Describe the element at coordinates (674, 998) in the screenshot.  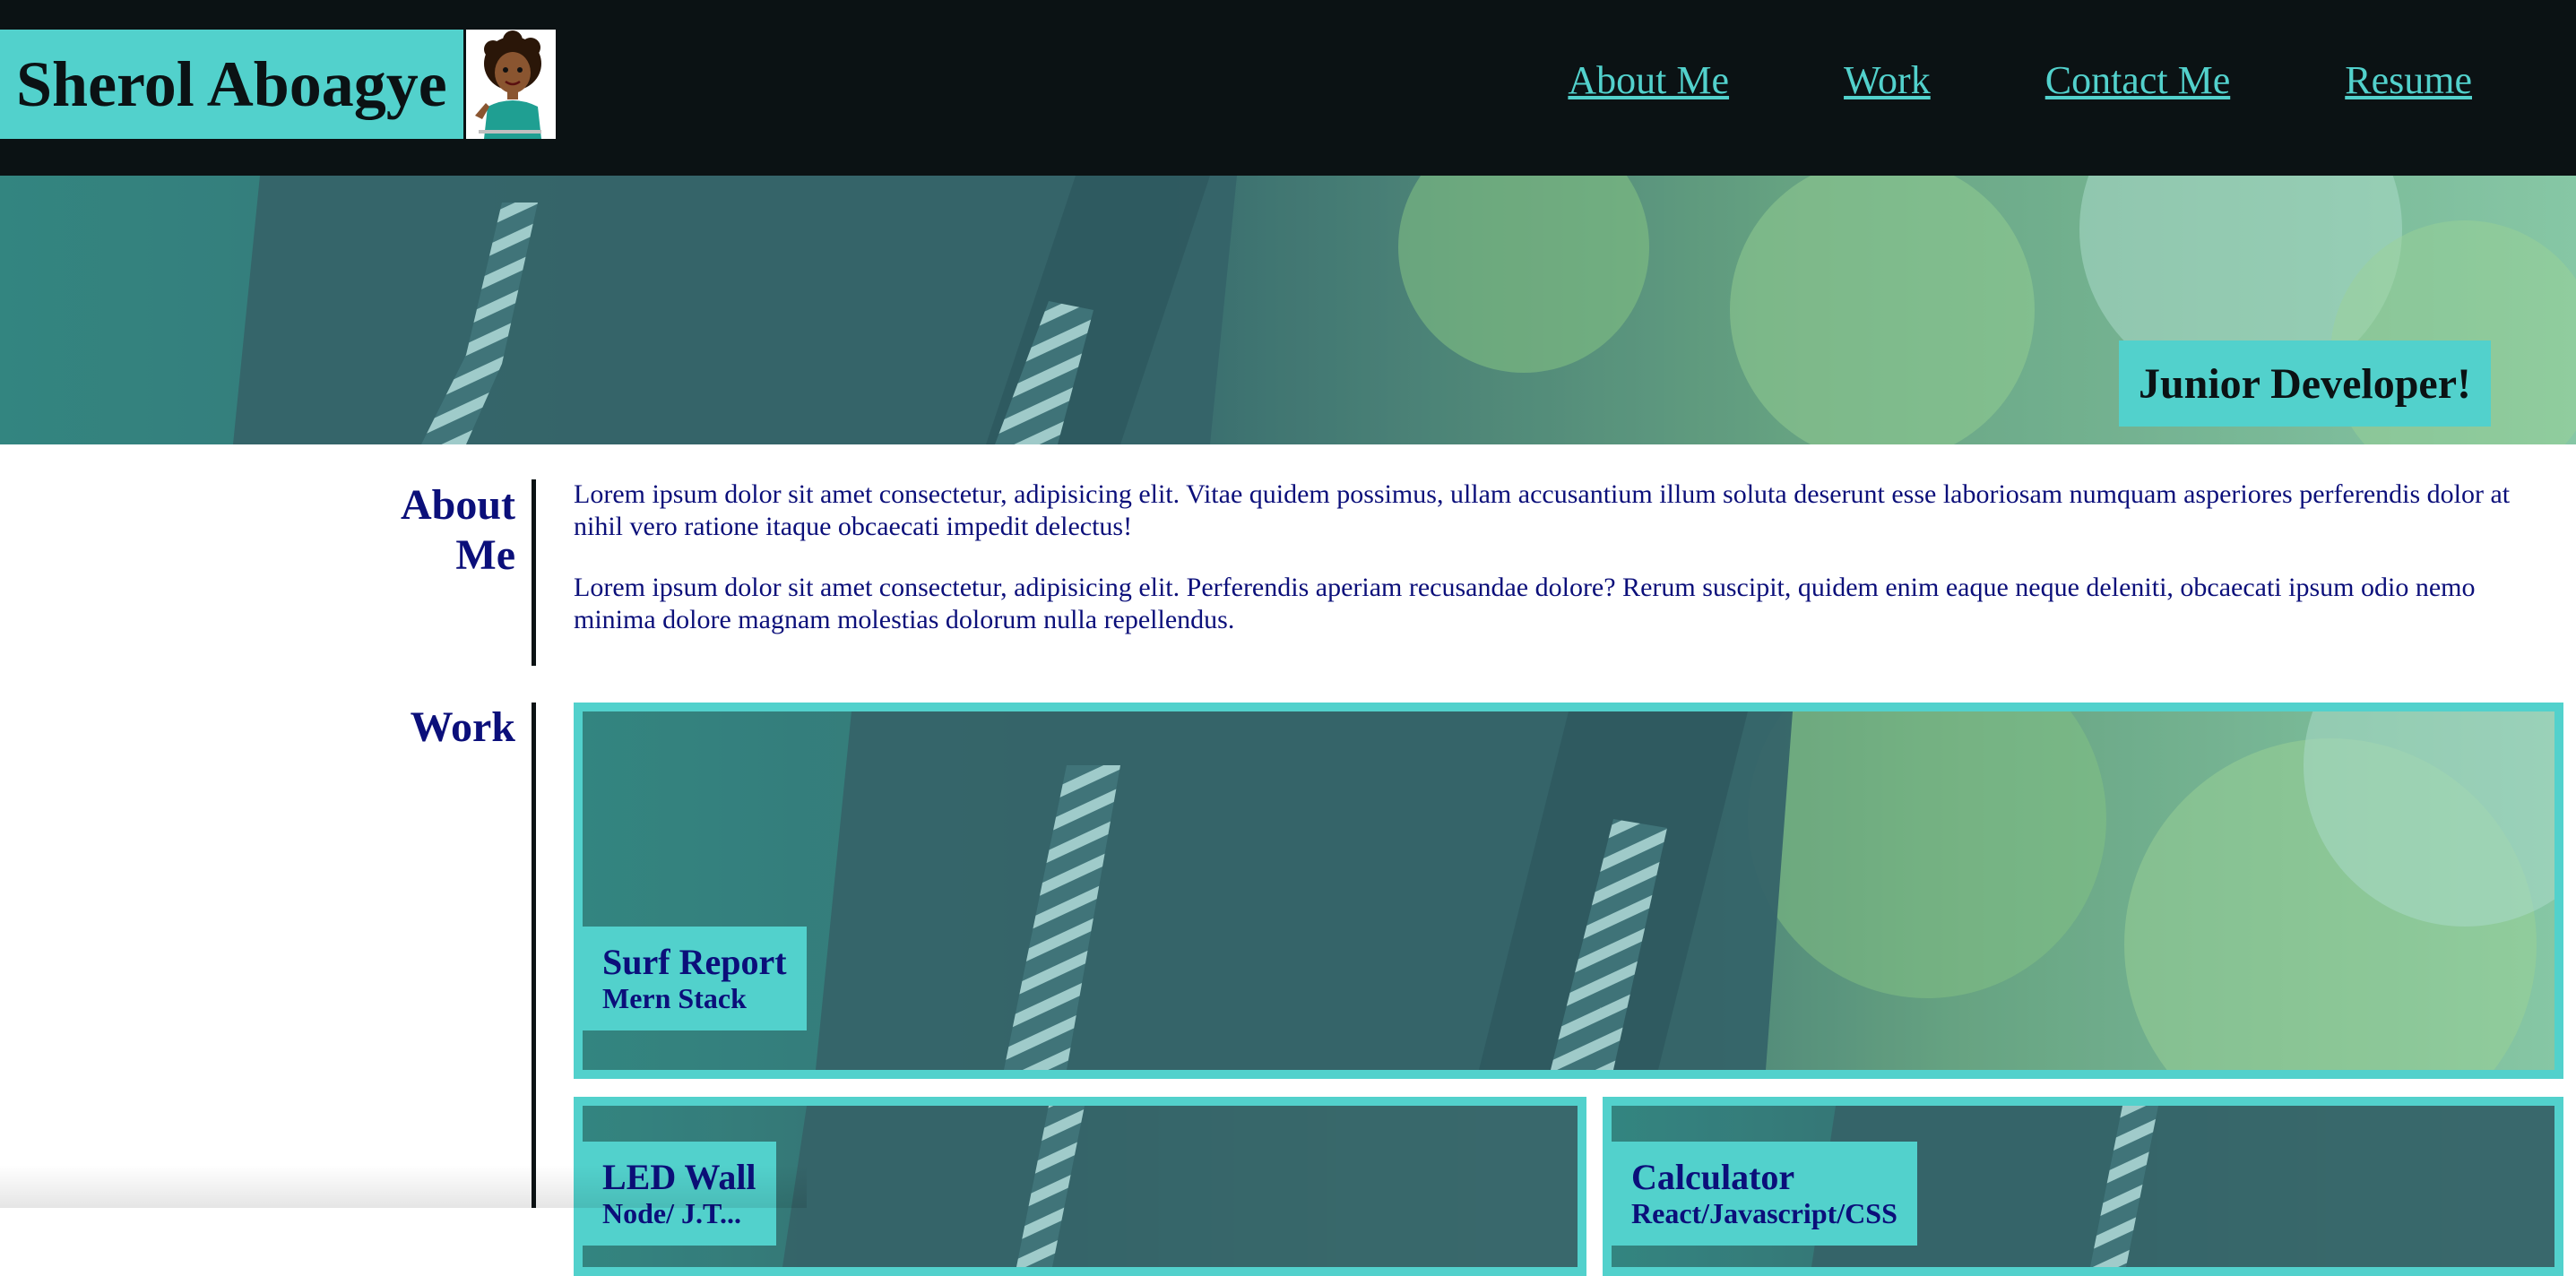
I see `project-subtitle: Mern Stack` at that location.